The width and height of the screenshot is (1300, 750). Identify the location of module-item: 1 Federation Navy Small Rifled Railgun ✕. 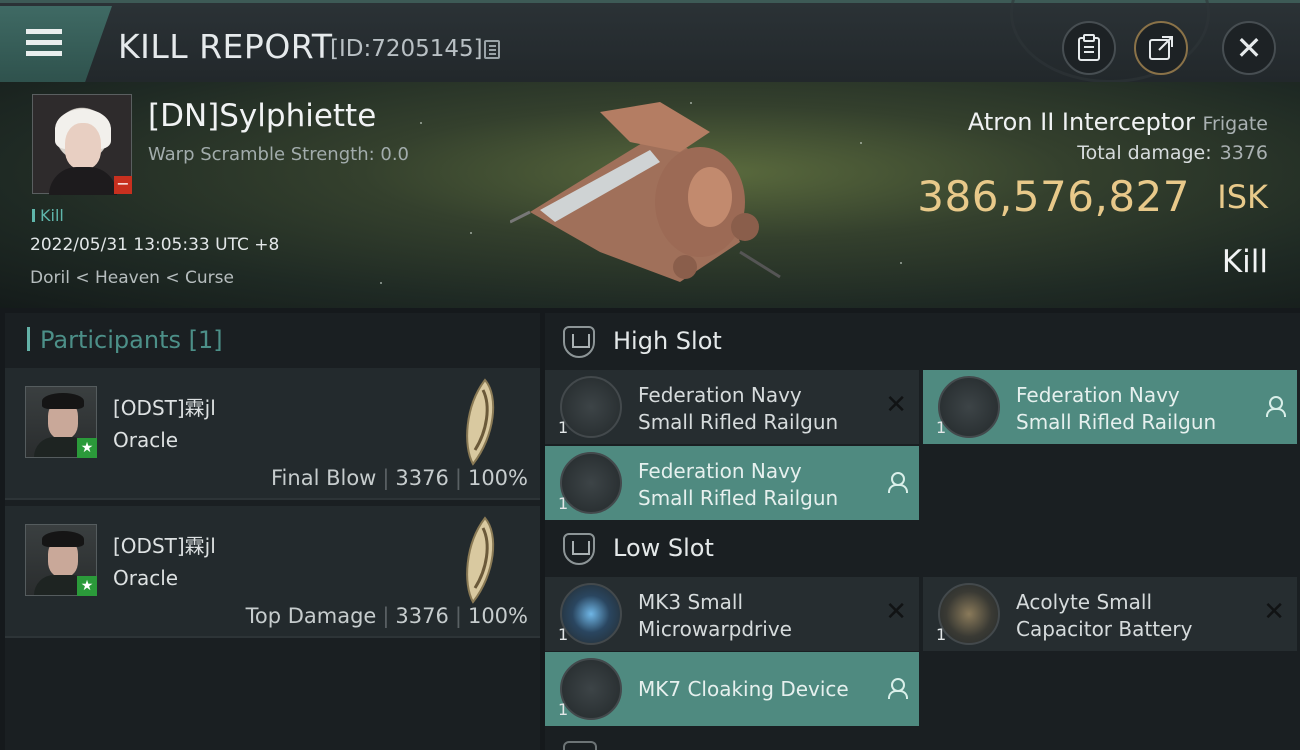
(732, 407).